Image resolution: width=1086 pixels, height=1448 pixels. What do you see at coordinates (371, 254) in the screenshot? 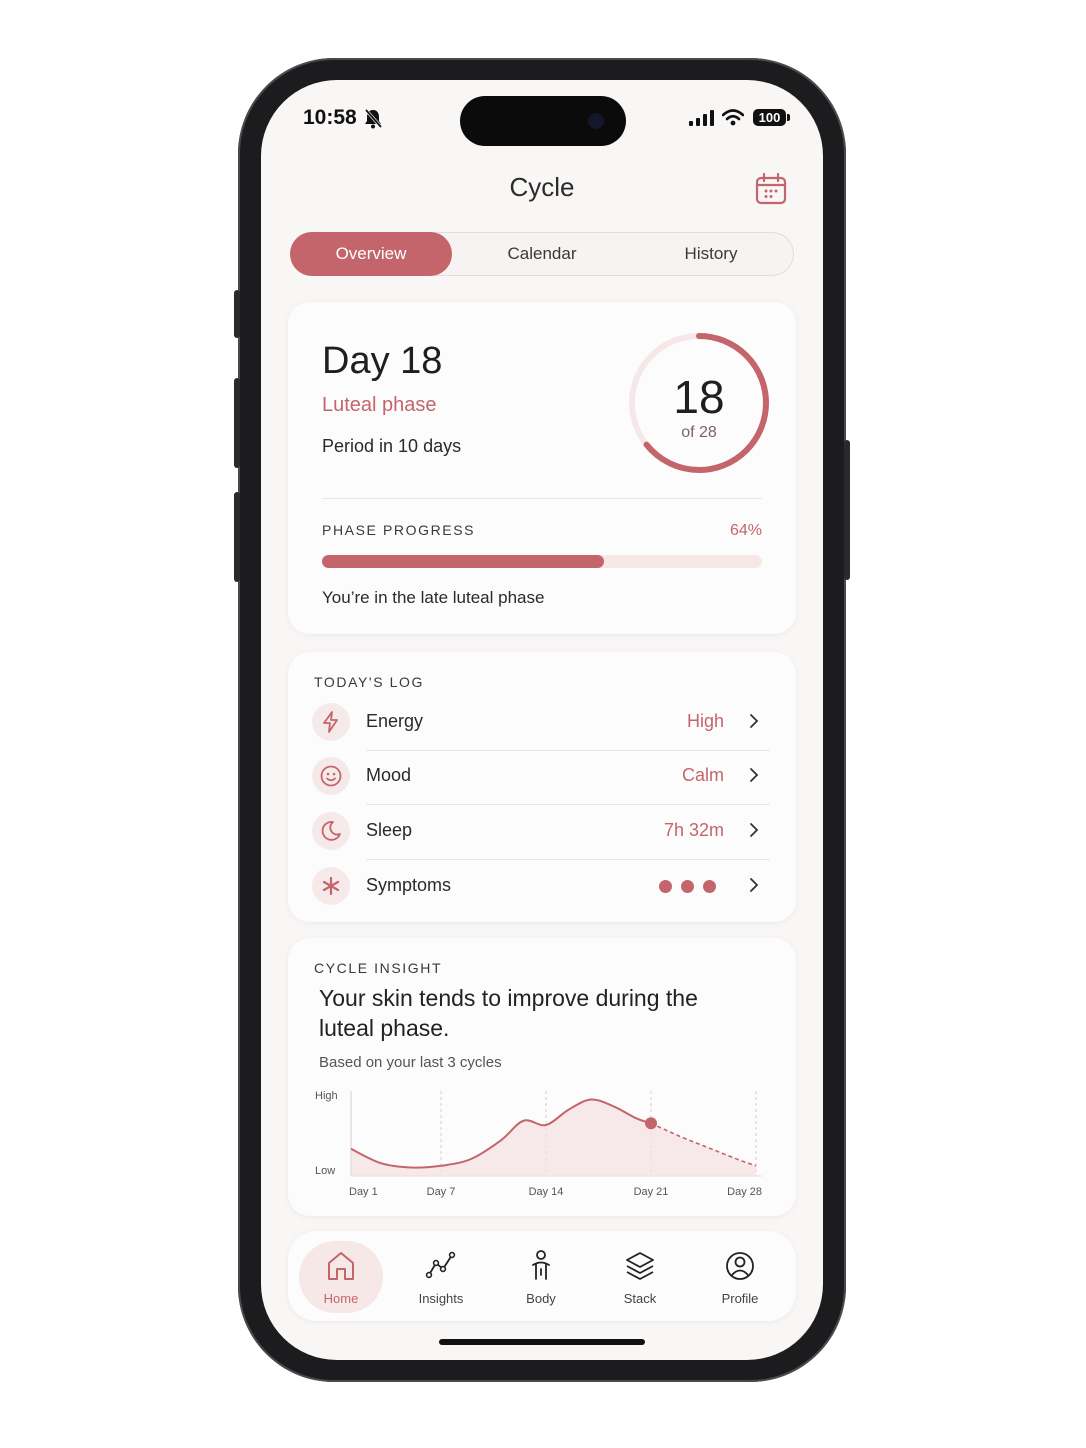
I see `tab-overview: Overview` at bounding box center [371, 254].